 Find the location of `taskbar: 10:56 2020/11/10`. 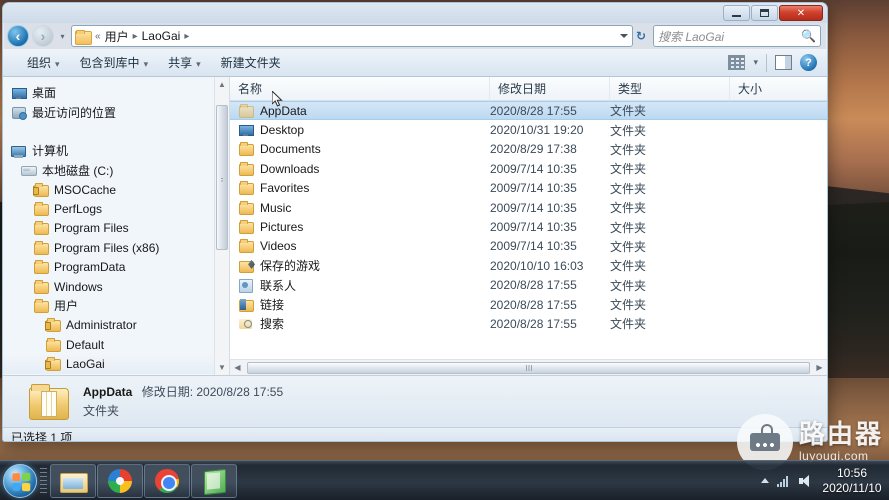

taskbar: 10:56 2020/11/10 is located at coordinates (444, 480).